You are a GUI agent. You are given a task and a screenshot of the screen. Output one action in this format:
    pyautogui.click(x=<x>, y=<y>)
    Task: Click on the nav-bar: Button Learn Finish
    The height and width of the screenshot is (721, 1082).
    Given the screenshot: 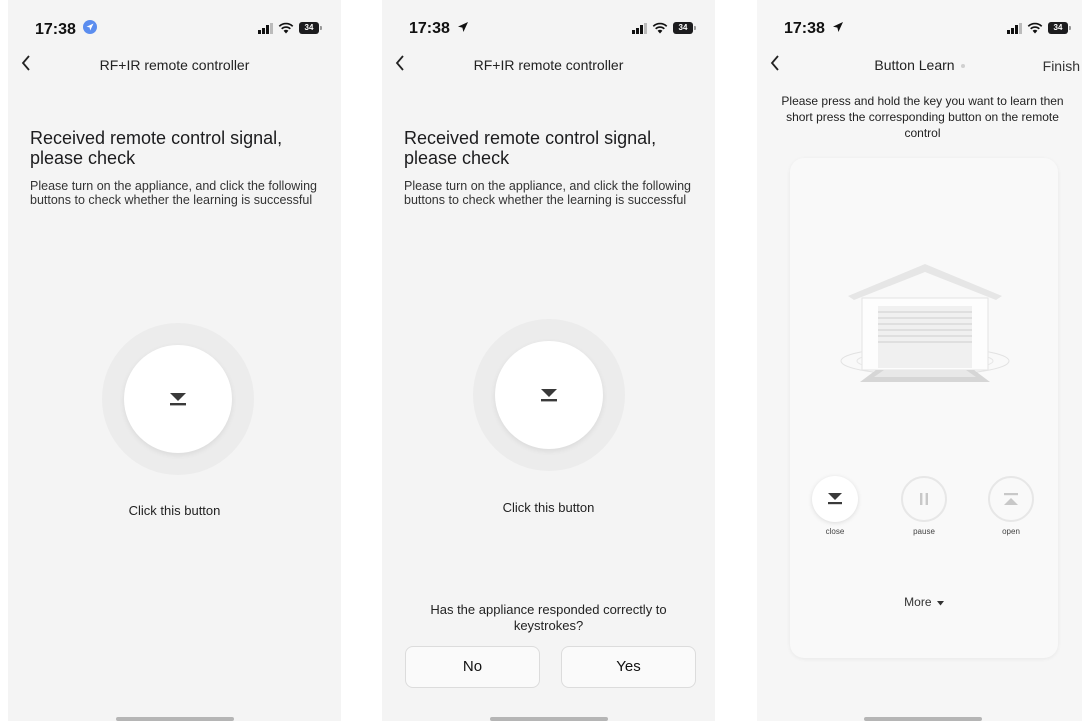 What is the action you would take?
    pyautogui.click(x=919, y=66)
    